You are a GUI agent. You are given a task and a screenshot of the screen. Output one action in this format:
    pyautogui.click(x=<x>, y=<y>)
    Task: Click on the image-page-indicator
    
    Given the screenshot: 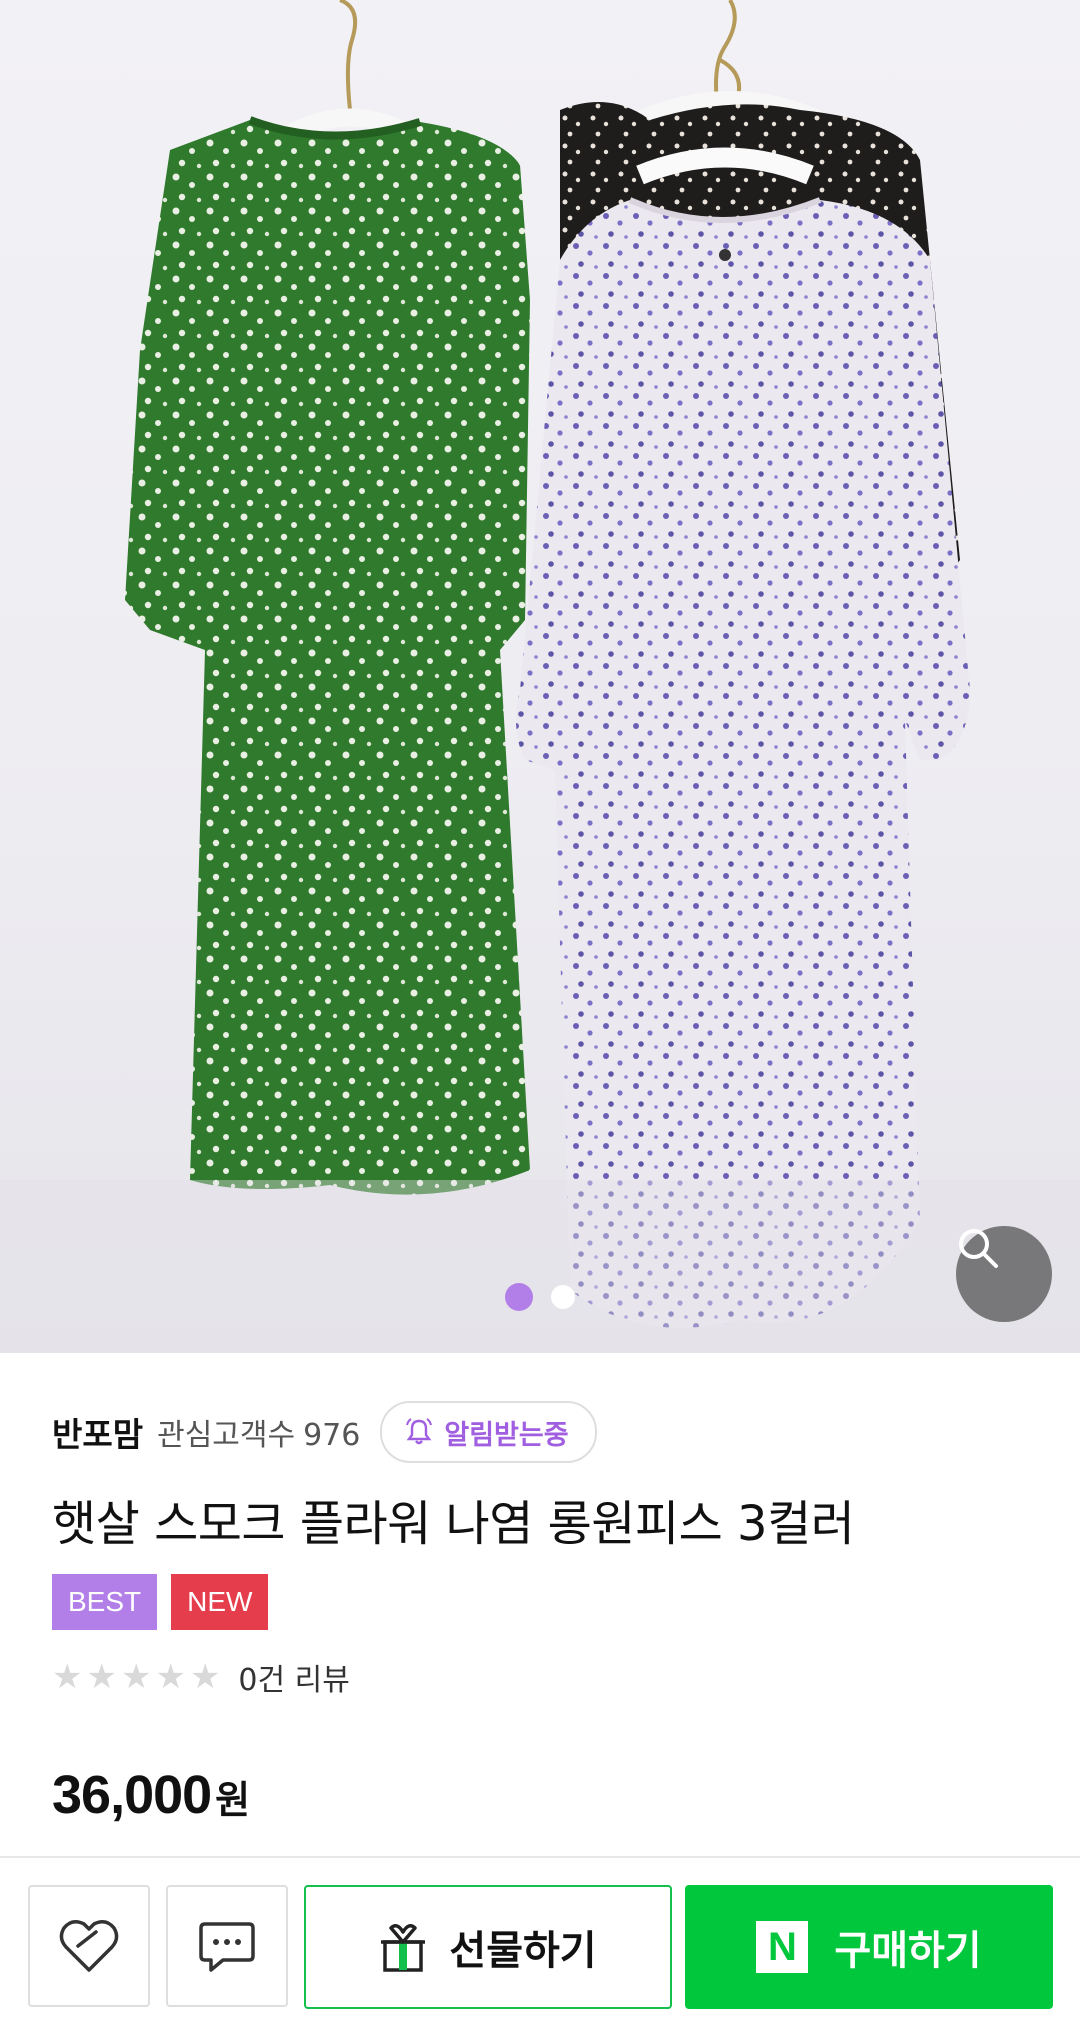 What is the action you would take?
    pyautogui.click(x=540, y=1297)
    